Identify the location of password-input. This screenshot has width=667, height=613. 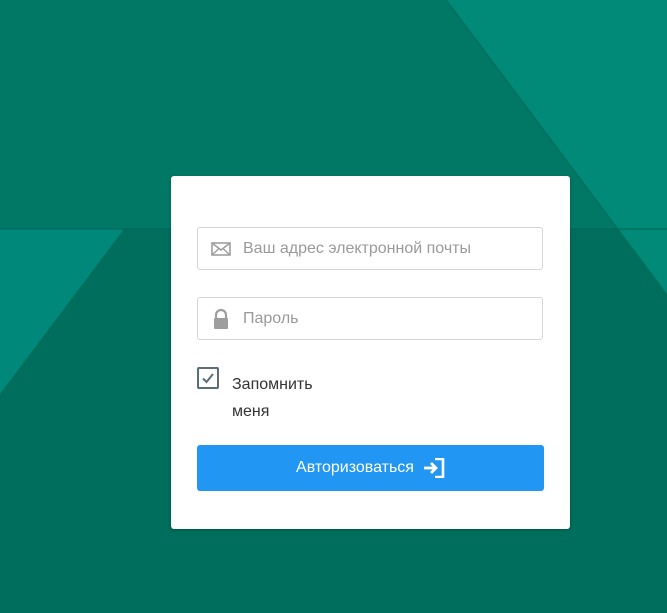
(388, 318).